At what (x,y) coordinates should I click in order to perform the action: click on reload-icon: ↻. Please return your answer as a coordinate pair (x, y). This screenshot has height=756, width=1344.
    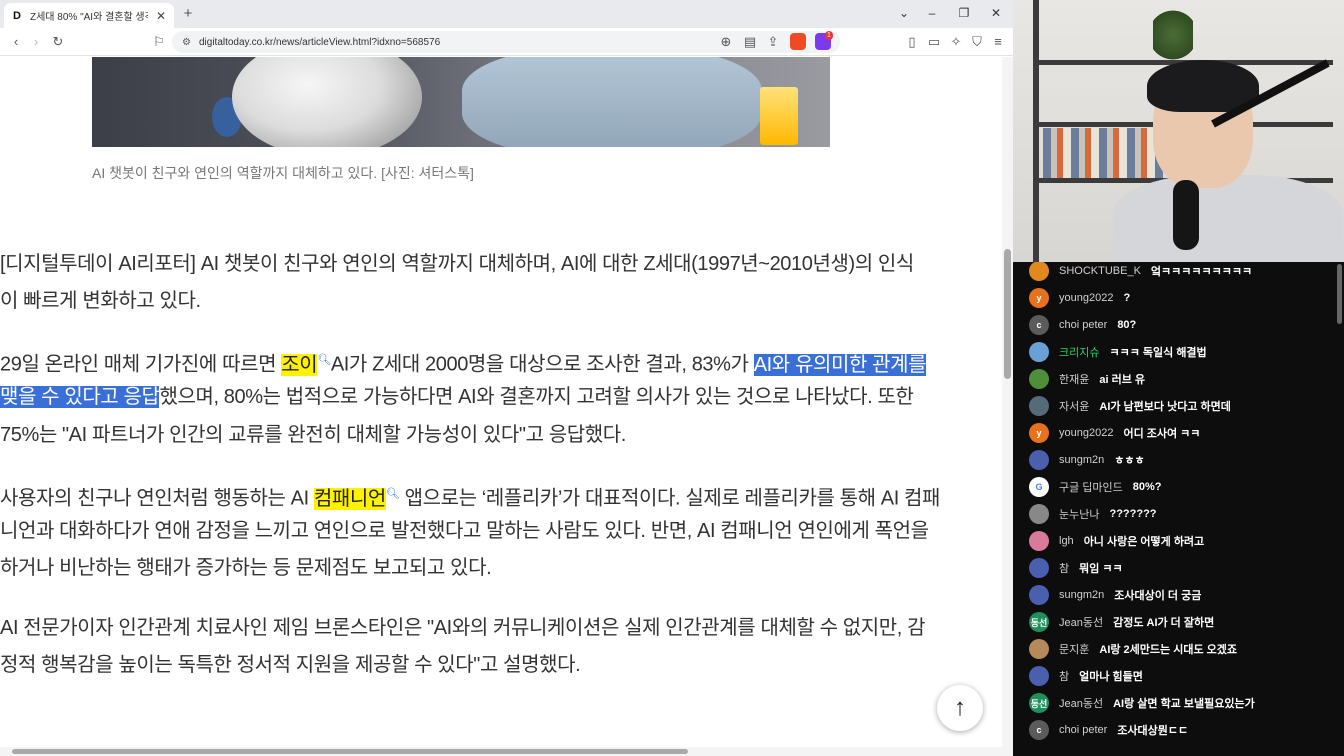
    Looking at the image, I should click on (58, 42).